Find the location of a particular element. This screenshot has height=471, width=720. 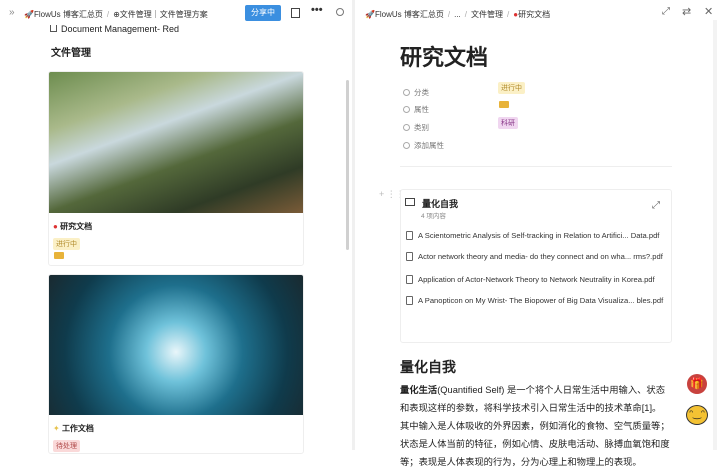

share-button: 分享中 is located at coordinates (263, 13).